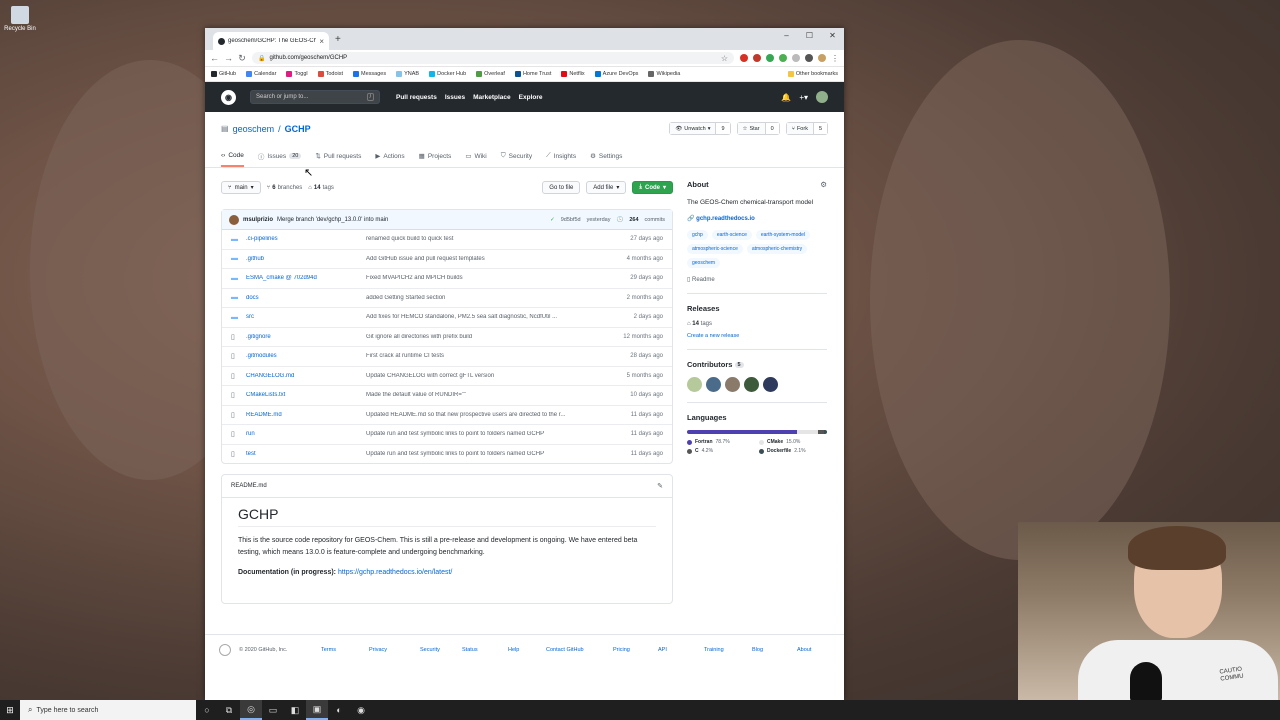  What do you see at coordinates (234, 219) in the screenshot?
I see `commit-author-avatar` at bounding box center [234, 219].